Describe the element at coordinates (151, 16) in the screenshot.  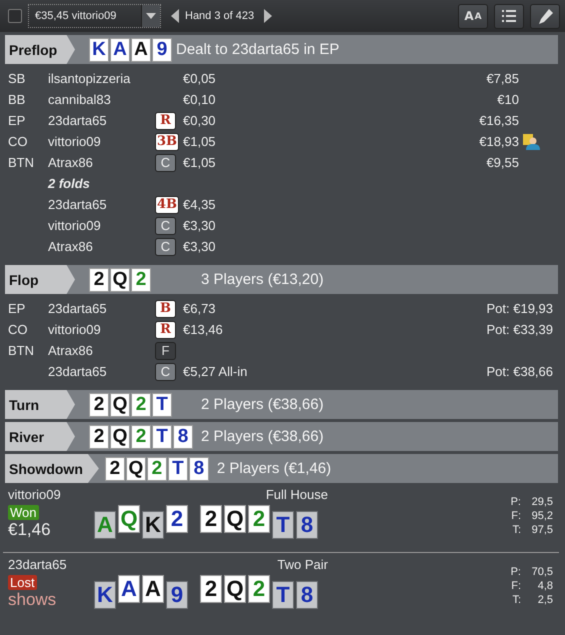
I see `dropdown-arrow-icon` at that location.